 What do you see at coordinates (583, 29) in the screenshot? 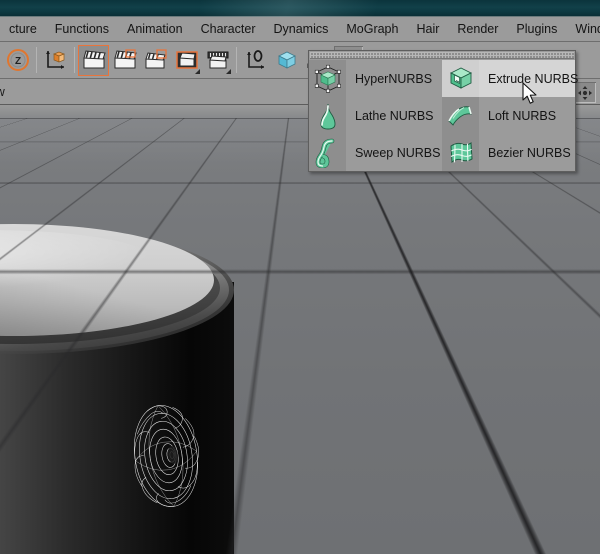
I see `menu-item-window: Window` at bounding box center [583, 29].